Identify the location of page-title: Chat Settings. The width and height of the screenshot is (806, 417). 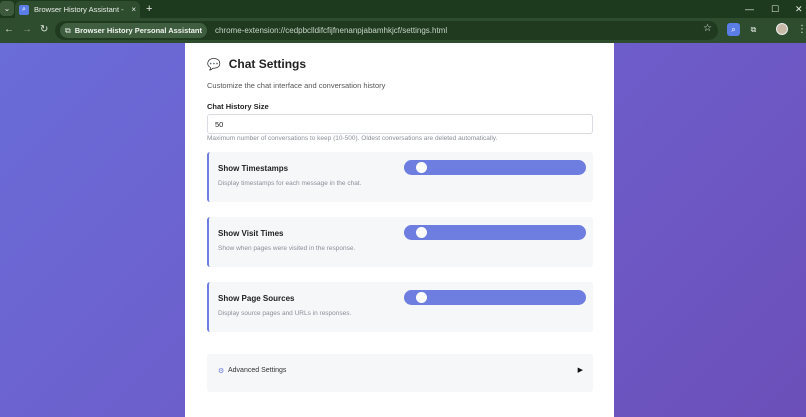
(267, 64).